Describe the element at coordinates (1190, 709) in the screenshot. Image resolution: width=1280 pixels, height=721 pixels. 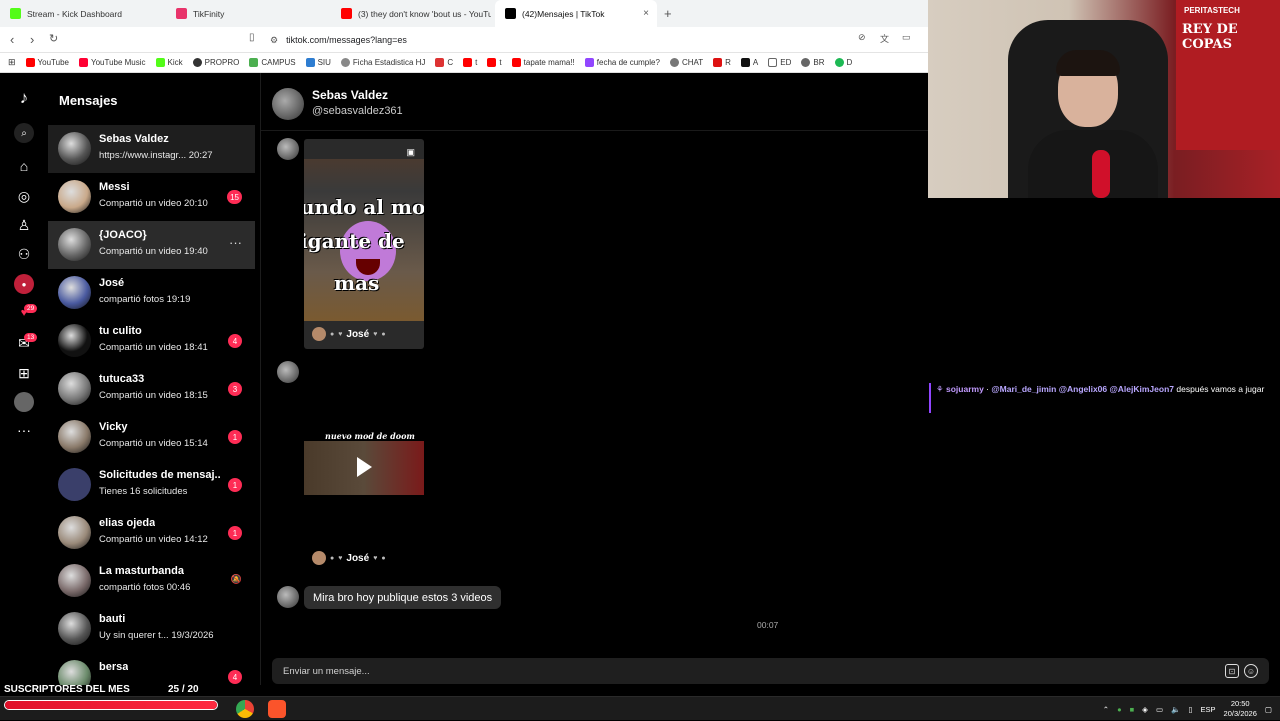
I see `battery-icon: ▯` at that location.